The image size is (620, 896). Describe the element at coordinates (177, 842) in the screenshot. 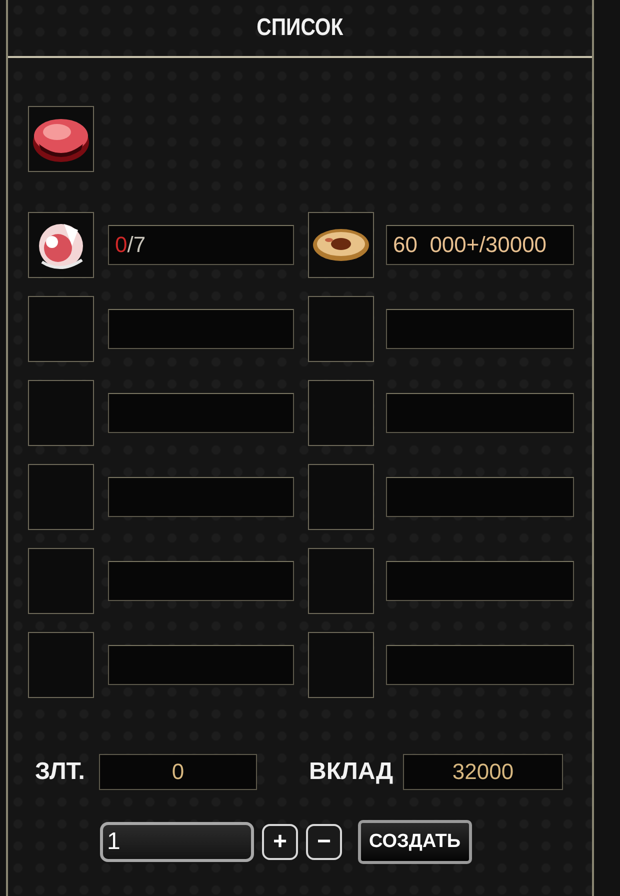

I see `quantity-input: 1` at that location.